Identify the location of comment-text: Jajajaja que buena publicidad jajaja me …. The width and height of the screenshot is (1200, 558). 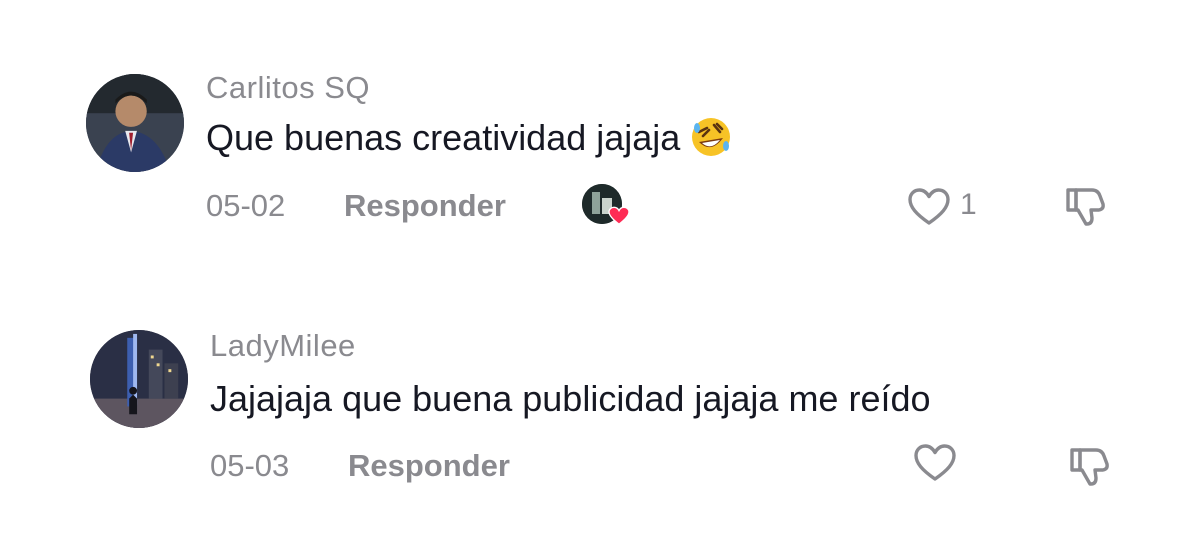
(570, 398).